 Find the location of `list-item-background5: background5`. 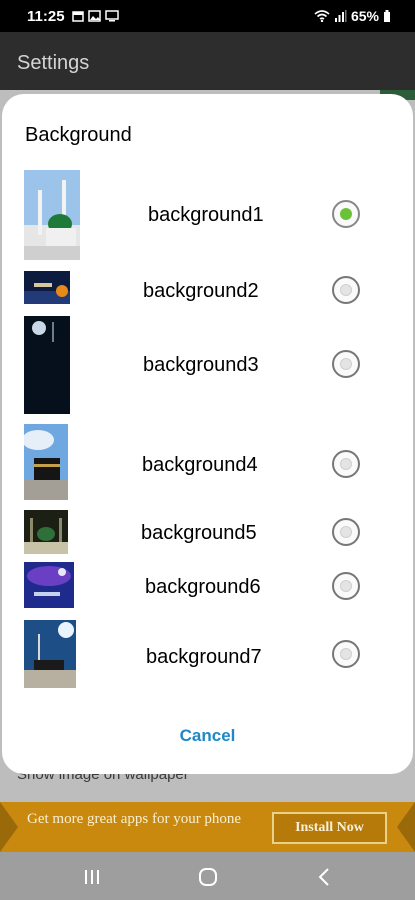

list-item-background5: background5 is located at coordinates (207, 532).